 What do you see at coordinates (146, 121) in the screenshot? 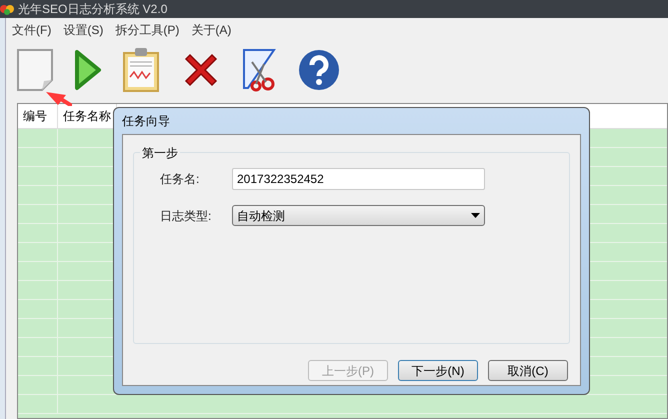
I see `dialog-title: 任务向导` at bounding box center [146, 121].